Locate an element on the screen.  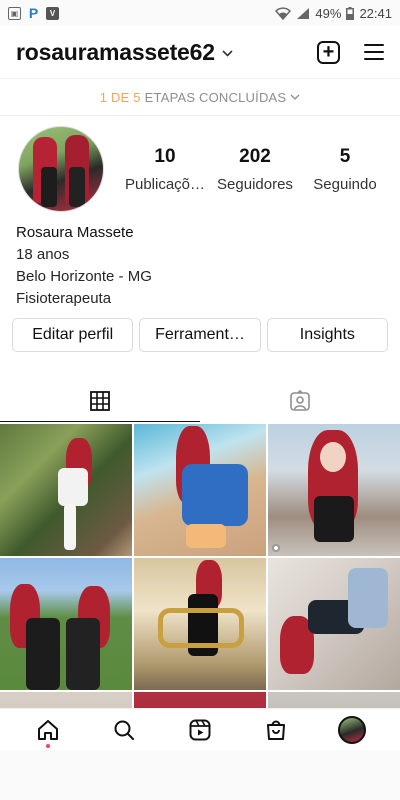
menu-icon is located at coordinates (374, 52).